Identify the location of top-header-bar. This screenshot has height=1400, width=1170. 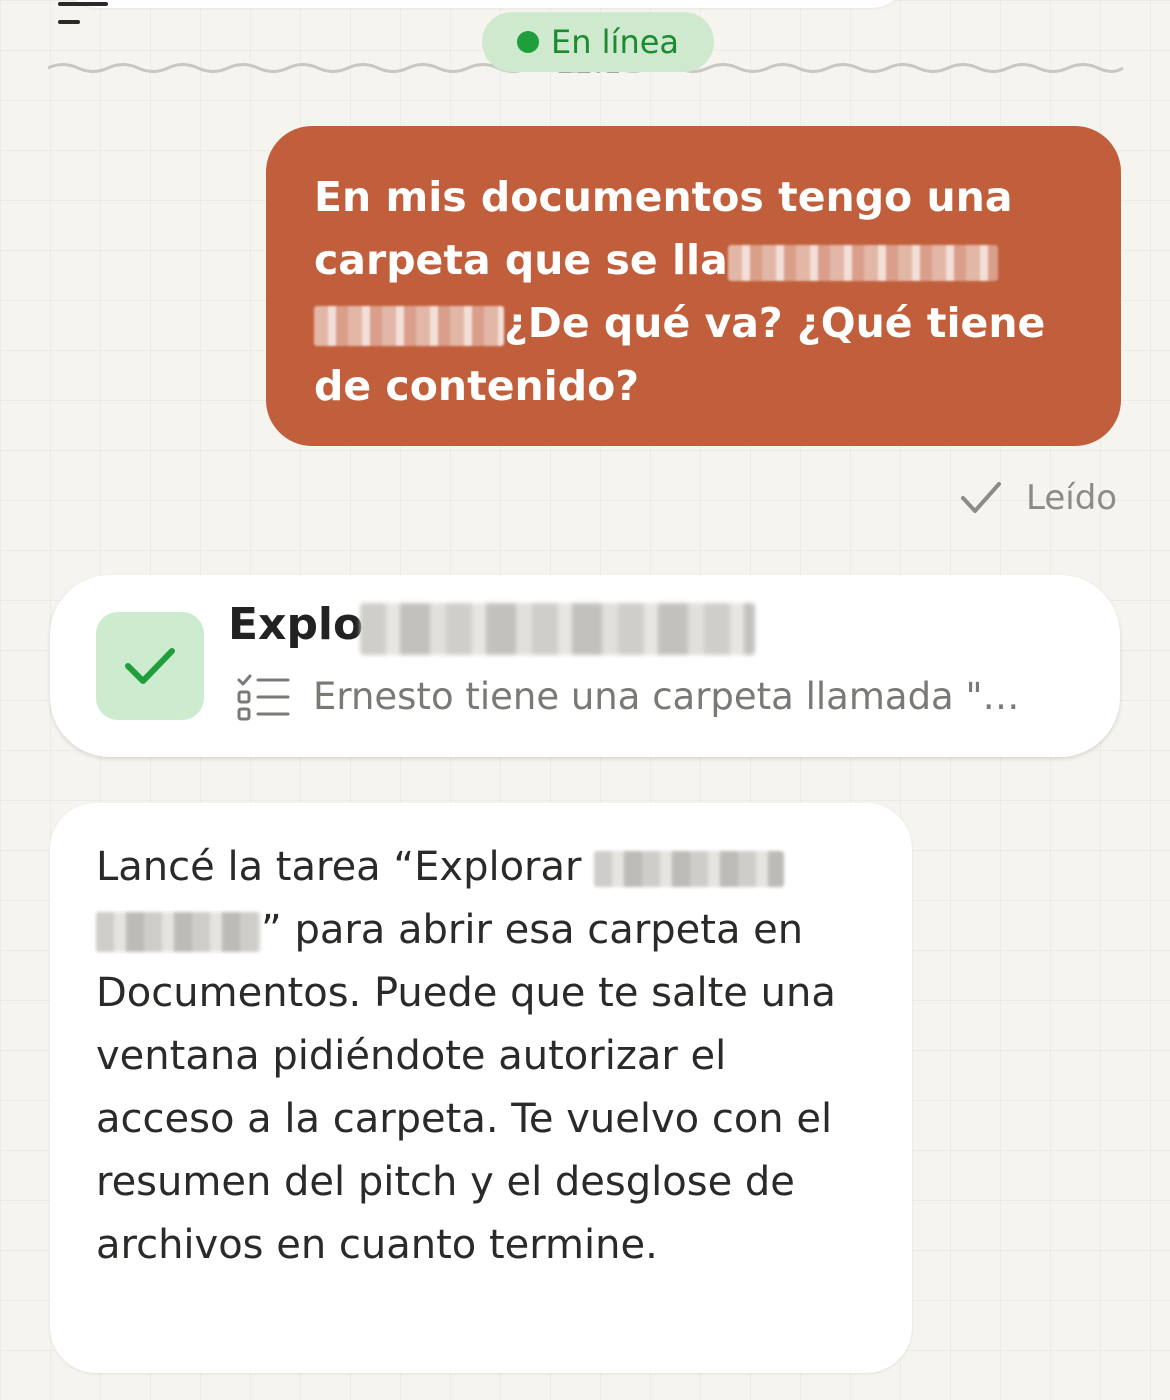
(485, 4).